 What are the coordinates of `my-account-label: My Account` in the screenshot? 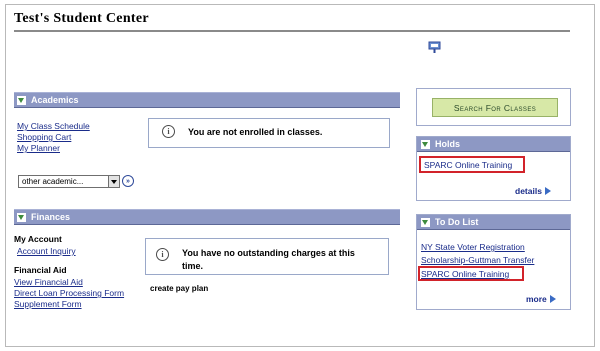 It's located at (38, 239).